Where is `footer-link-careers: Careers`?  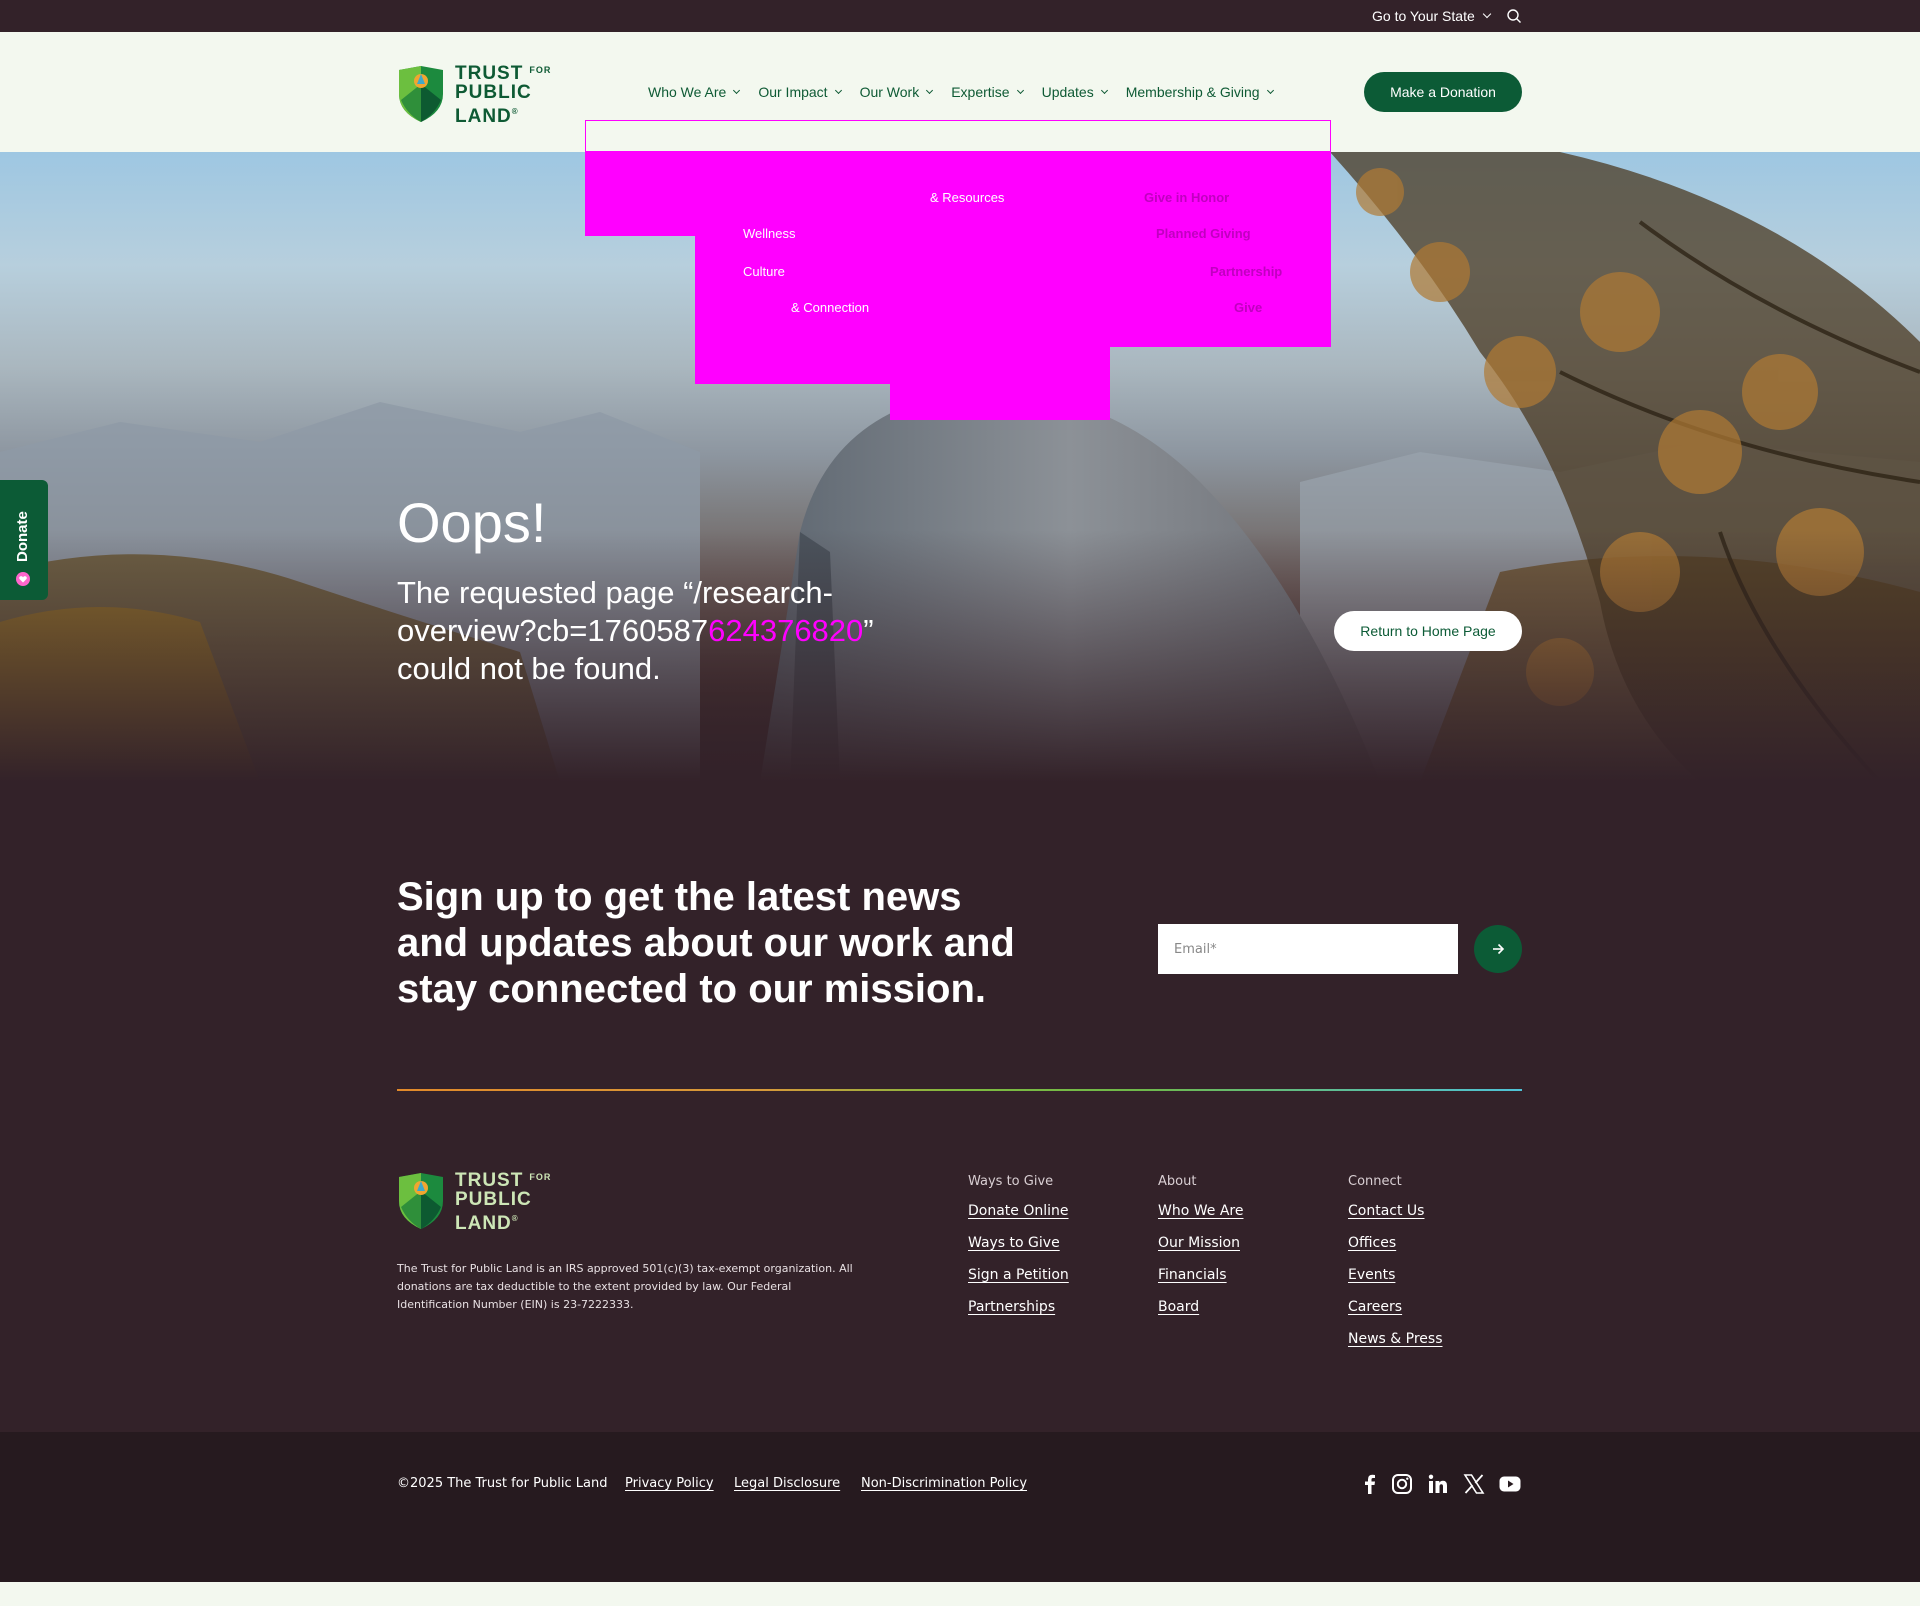
footer-link-careers: Careers is located at coordinates (1395, 1308).